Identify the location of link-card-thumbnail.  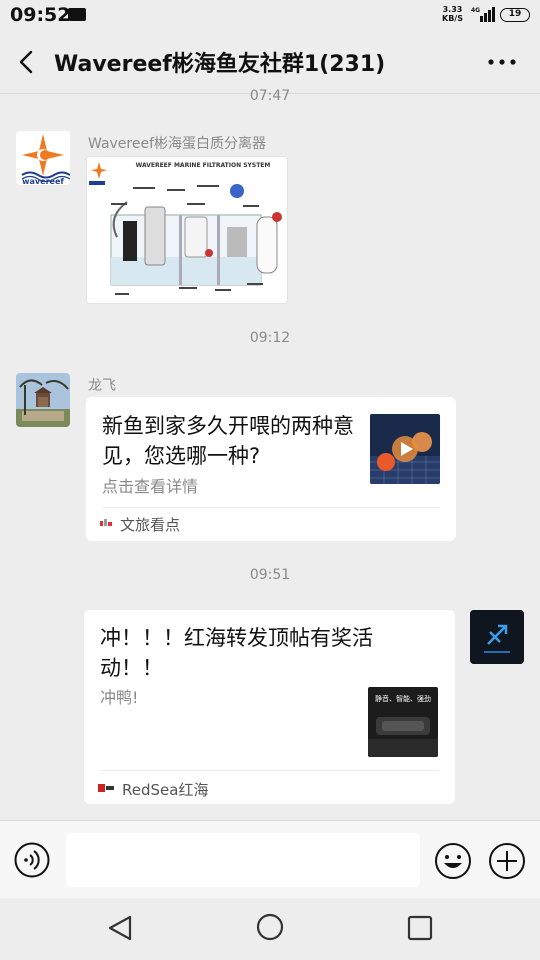
(405, 449).